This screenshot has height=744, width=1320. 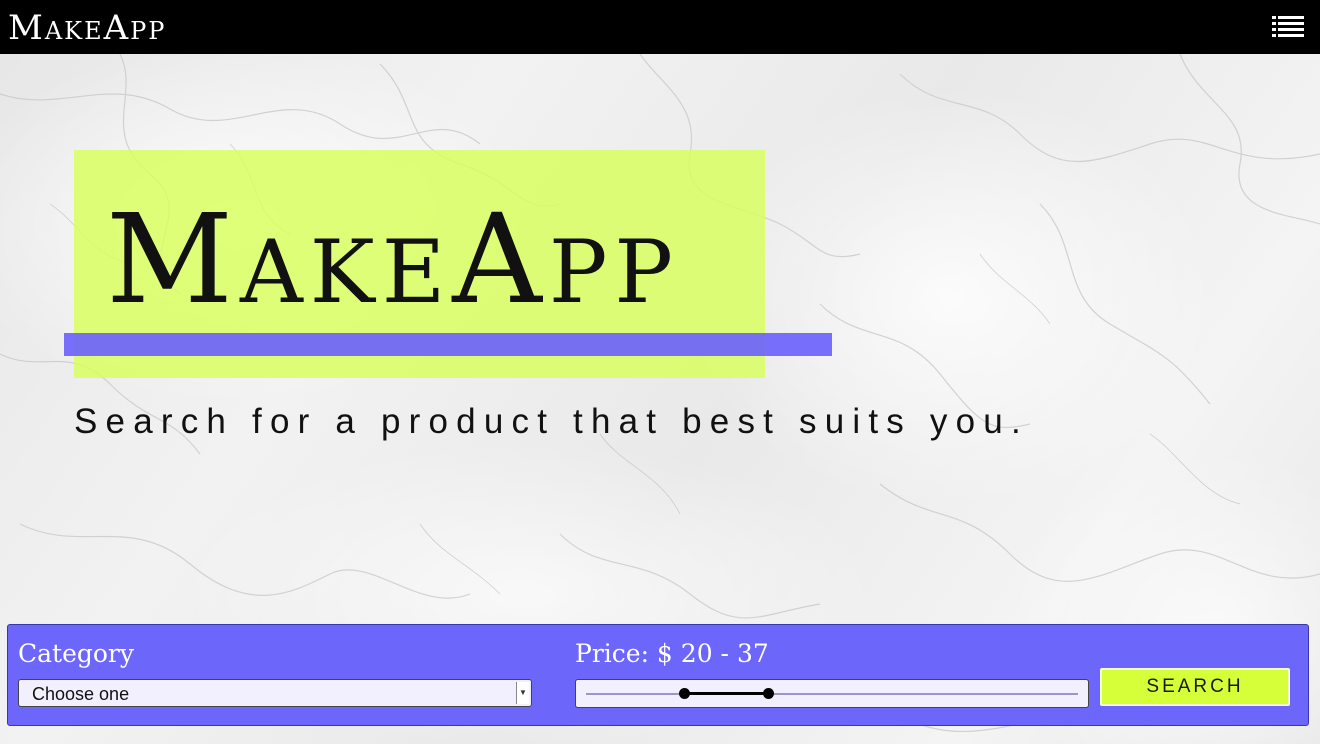 I want to click on category-label: Category, so click(x=76, y=653).